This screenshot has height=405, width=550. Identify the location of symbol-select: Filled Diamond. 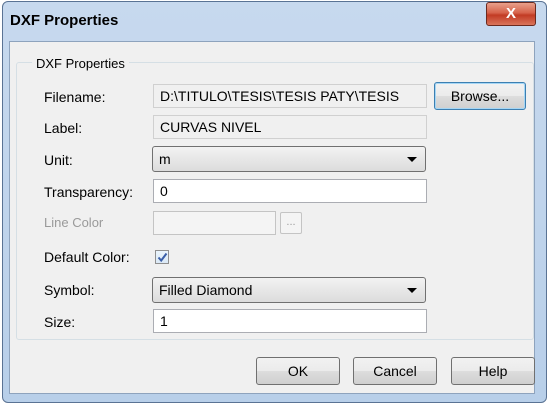
(289, 290).